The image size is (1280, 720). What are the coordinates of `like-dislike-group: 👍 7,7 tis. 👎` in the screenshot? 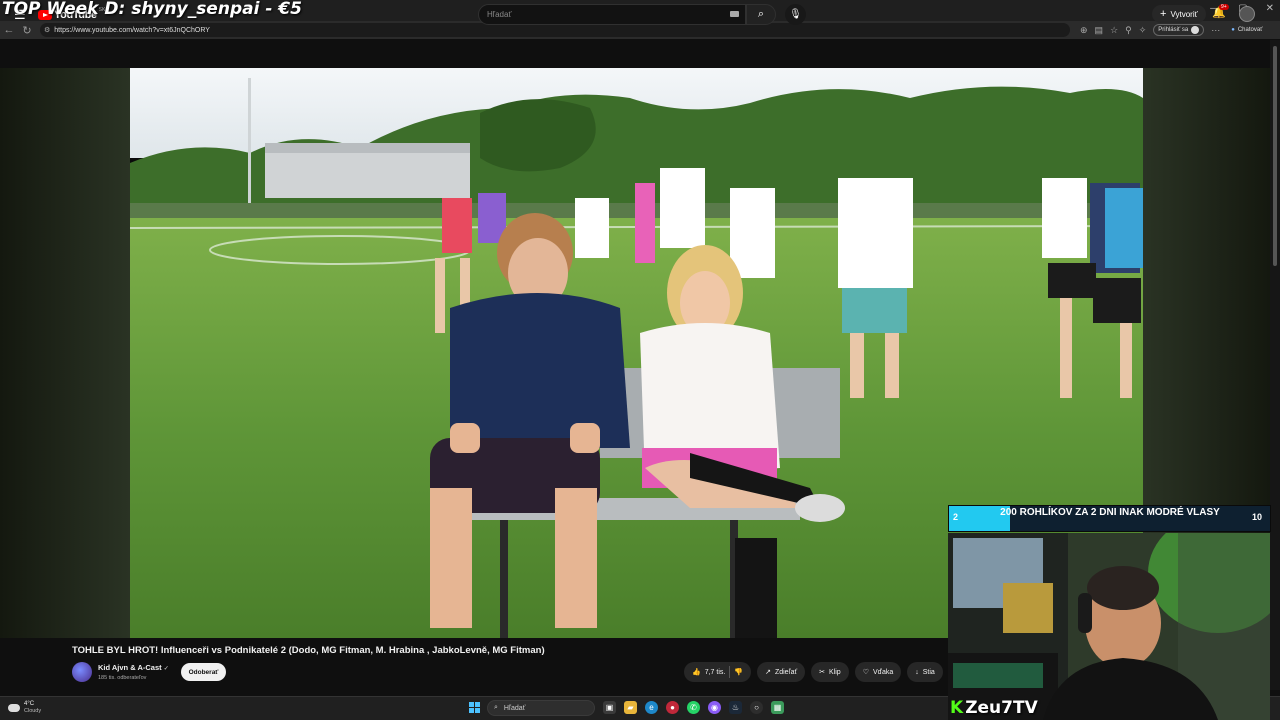 It's located at (718, 672).